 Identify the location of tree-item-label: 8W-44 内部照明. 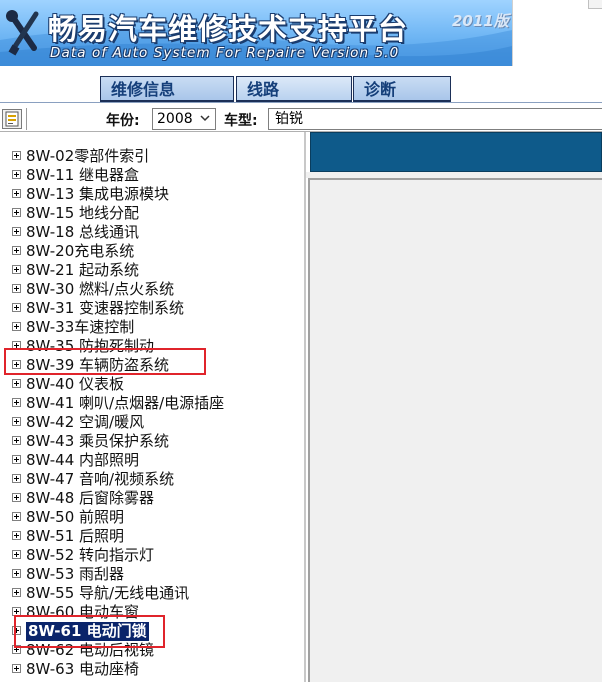
(83, 460).